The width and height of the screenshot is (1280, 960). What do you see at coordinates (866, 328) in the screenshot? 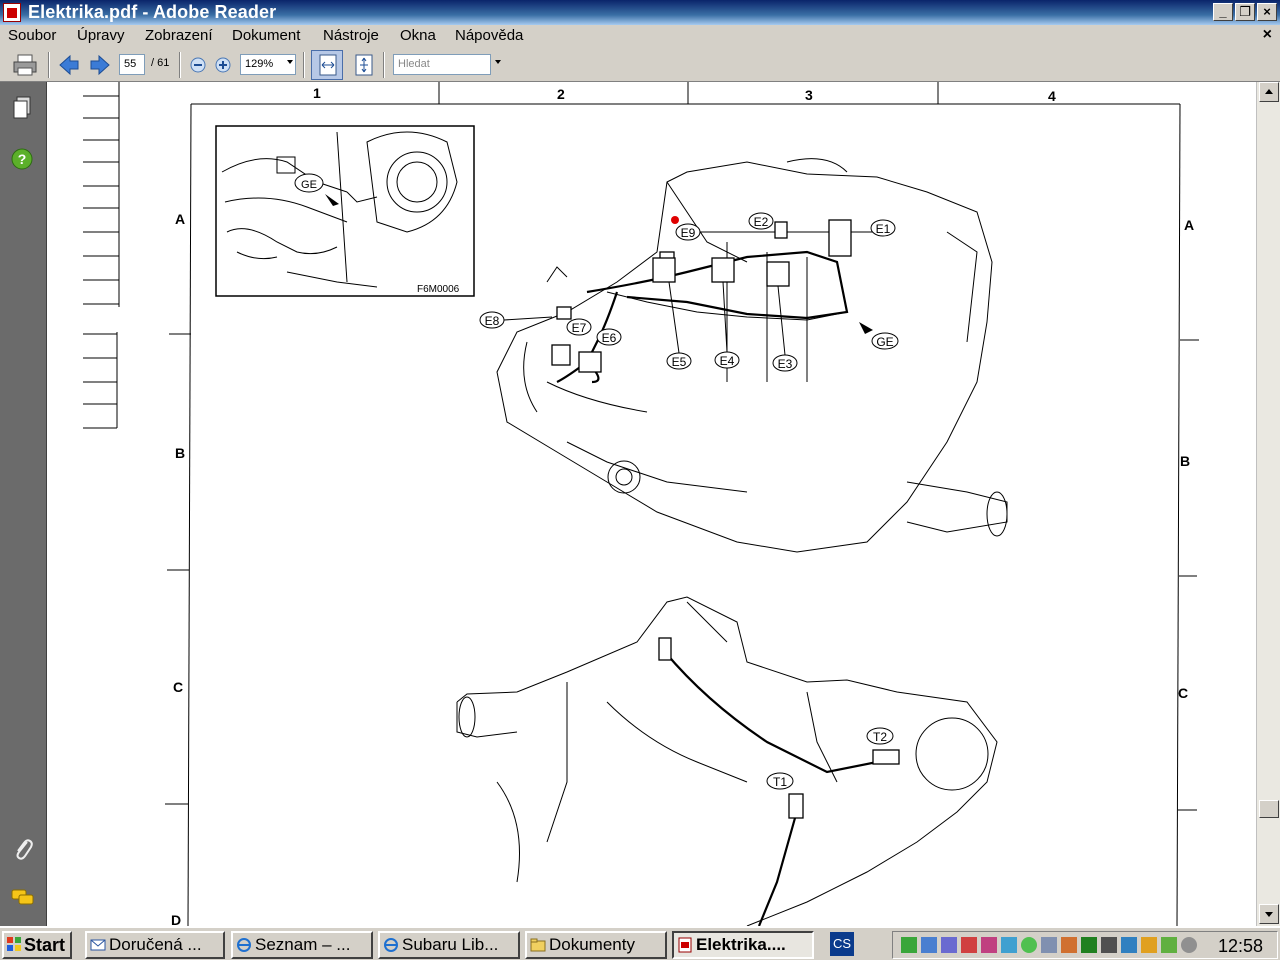
I see `arrow-icon` at bounding box center [866, 328].